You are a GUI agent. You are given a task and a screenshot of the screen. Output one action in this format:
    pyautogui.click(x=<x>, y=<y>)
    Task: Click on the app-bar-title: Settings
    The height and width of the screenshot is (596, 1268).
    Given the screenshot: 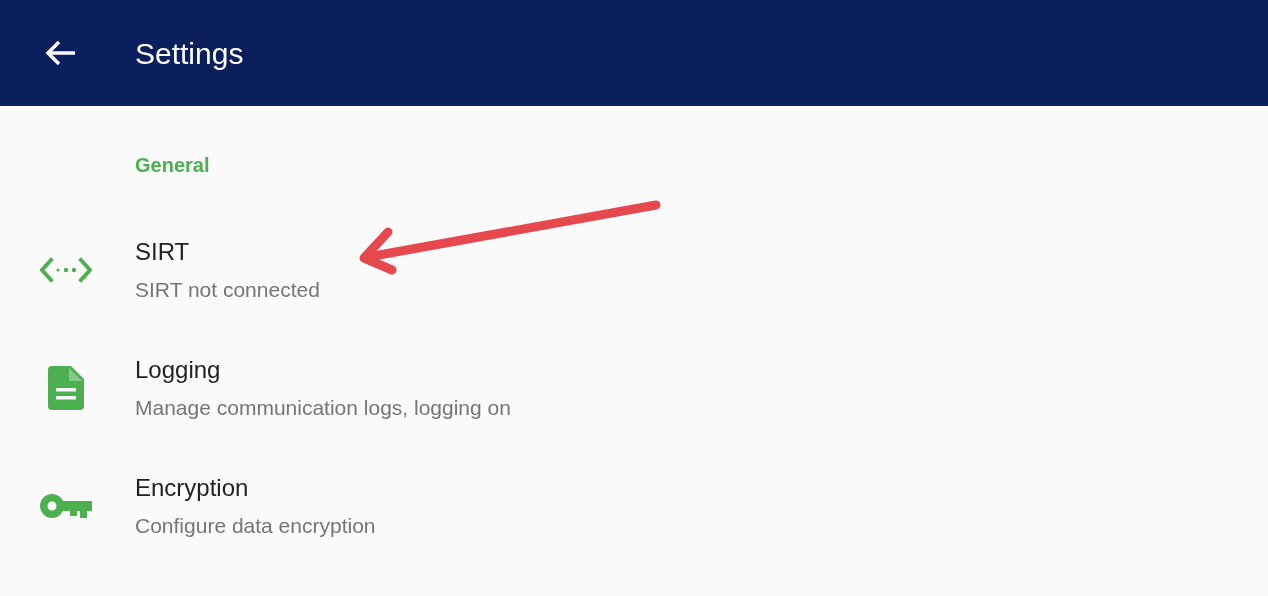 What is the action you would take?
    pyautogui.click(x=189, y=53)
    